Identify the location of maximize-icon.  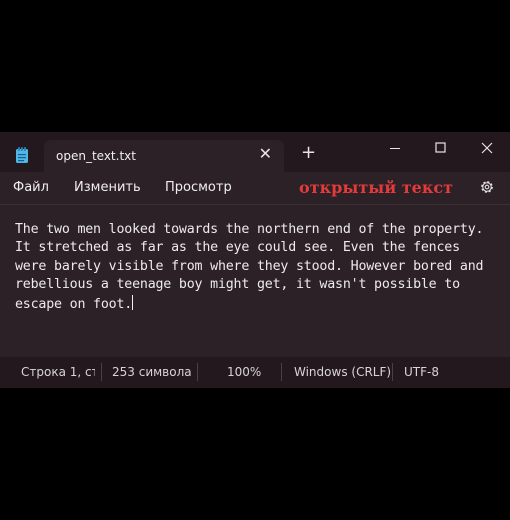
(441, 148).